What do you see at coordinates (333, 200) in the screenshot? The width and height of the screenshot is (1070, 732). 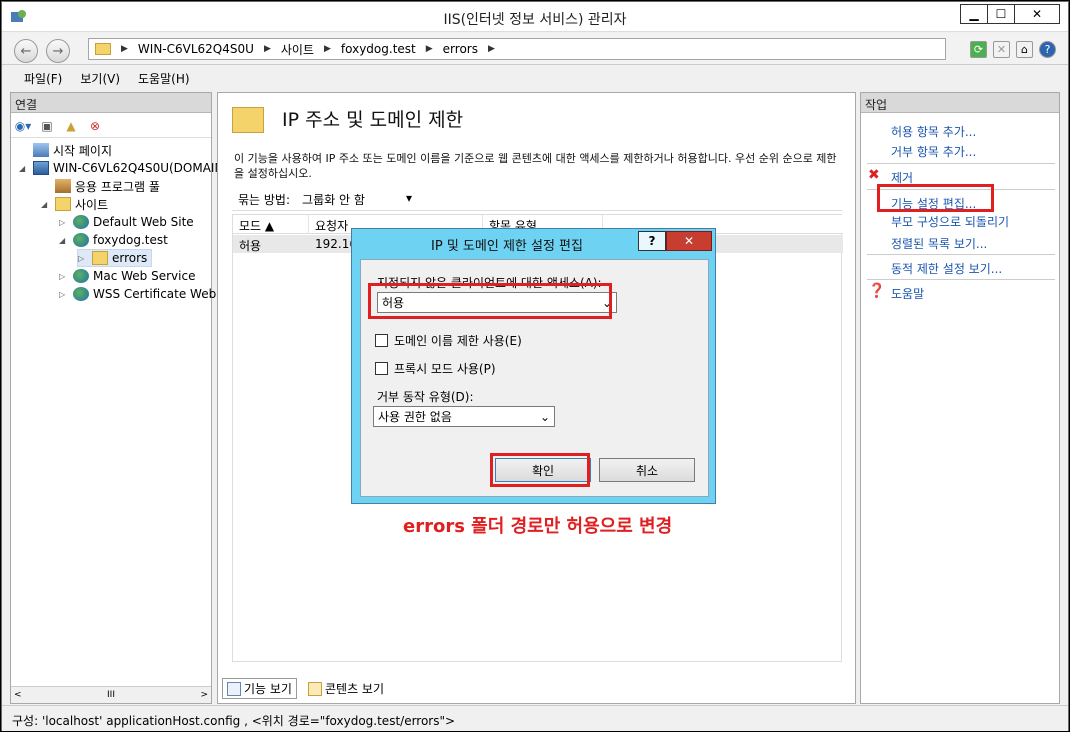 I see `group-by-value: 그룹화 안 함` at bounding box center [333, 200].